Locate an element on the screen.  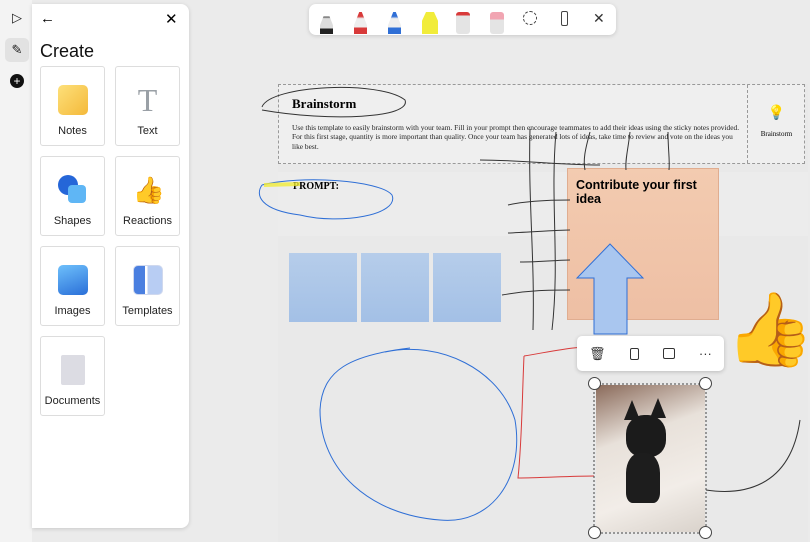
image-icon is located at coordinates (668, 353).